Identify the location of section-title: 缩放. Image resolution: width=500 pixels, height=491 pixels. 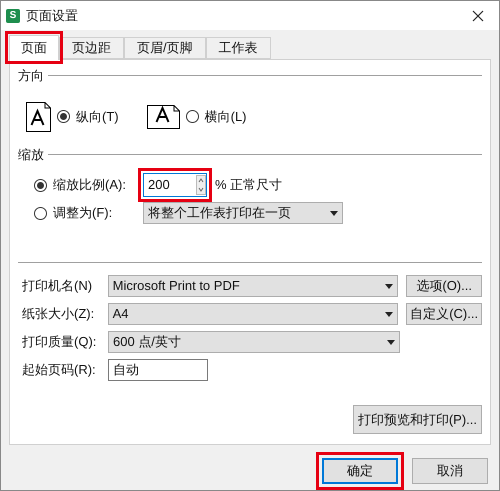
(31, 155).